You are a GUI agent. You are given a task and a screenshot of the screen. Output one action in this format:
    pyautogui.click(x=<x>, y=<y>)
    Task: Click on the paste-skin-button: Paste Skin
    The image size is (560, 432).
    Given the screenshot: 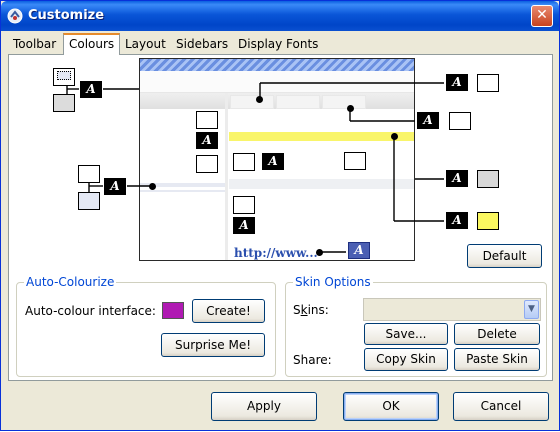 What is the action you would take?
    pyautogui.click(x=497, y=359)
    